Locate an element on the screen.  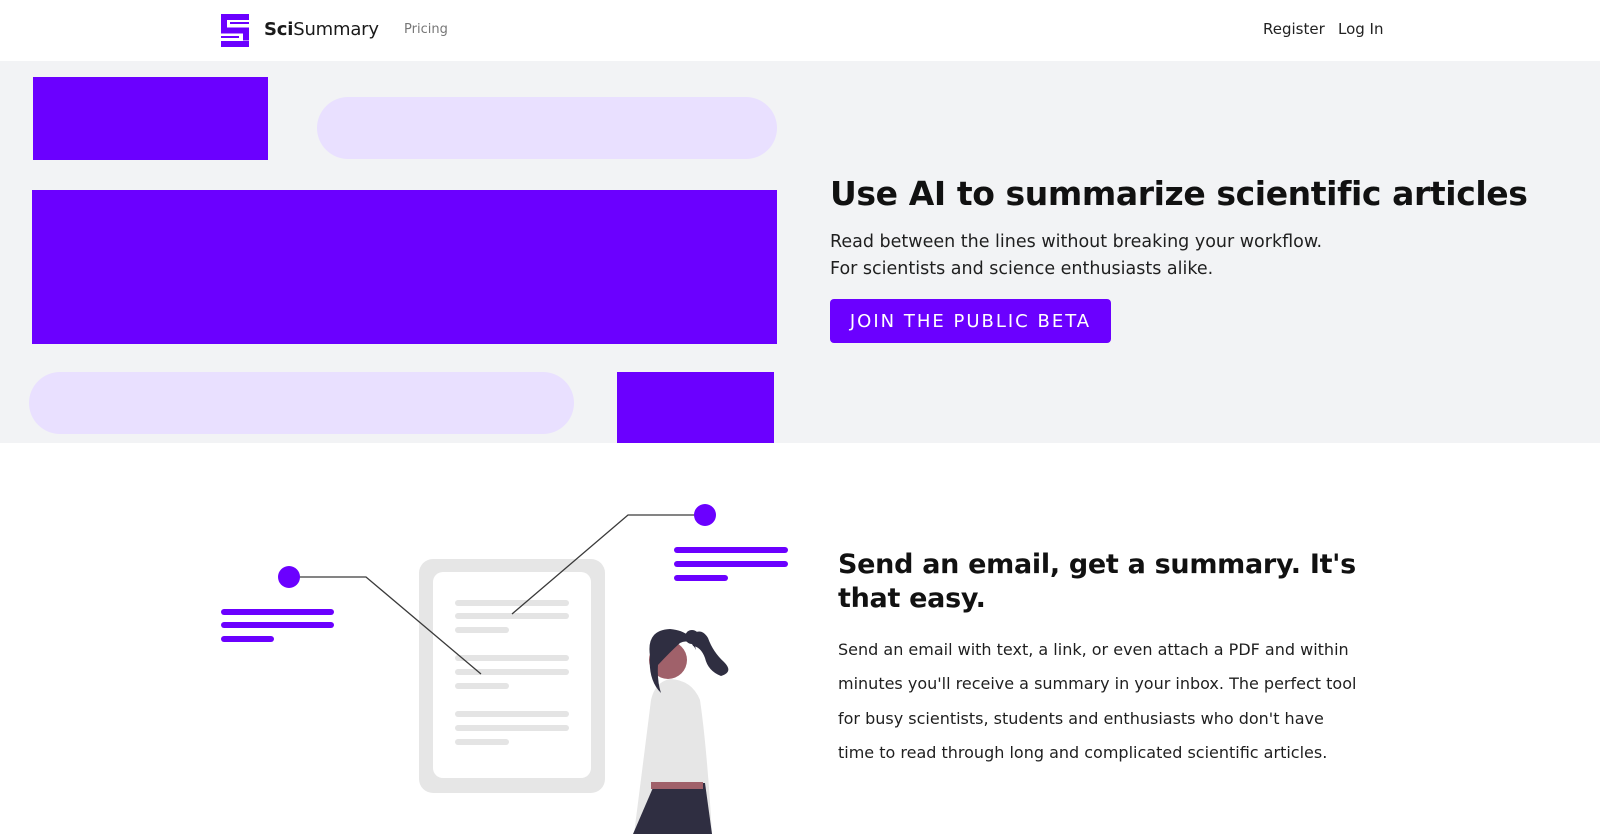
decor-block-top-left is located at coordinates (150, 118).